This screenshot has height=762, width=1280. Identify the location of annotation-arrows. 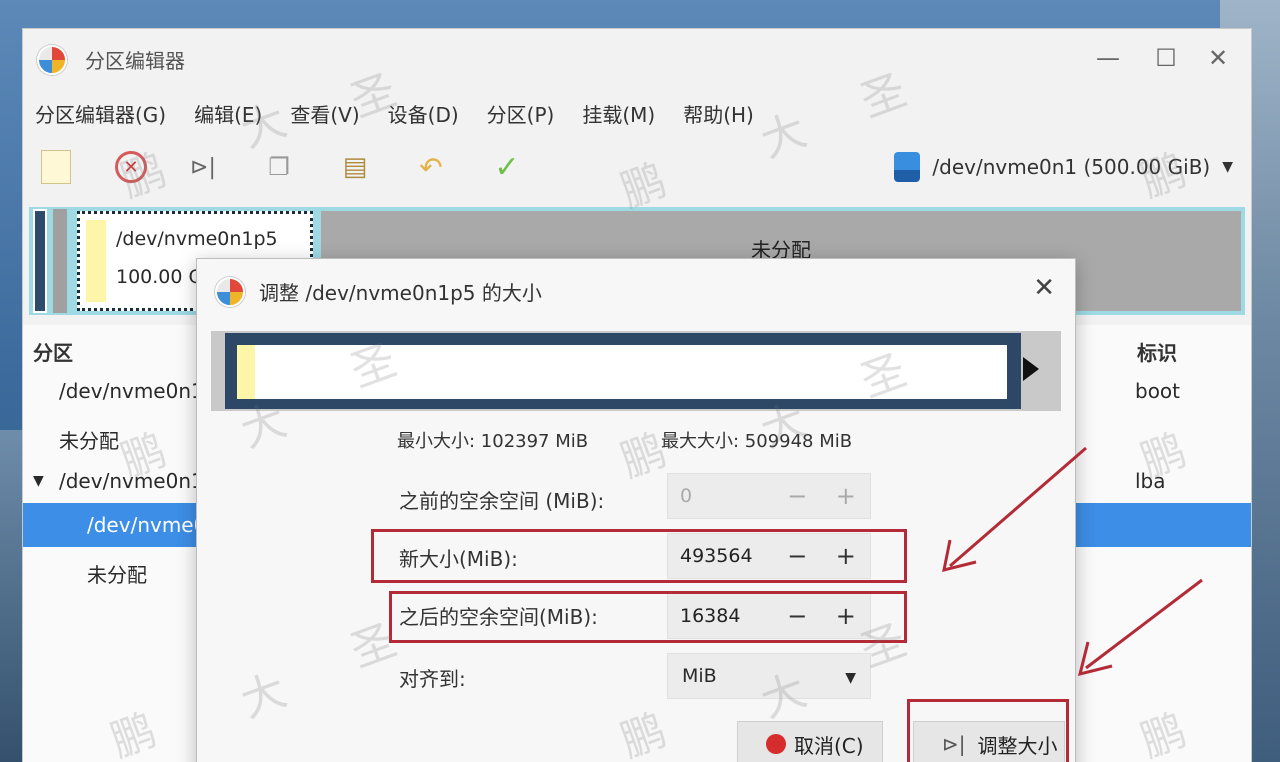
(1072, 561).